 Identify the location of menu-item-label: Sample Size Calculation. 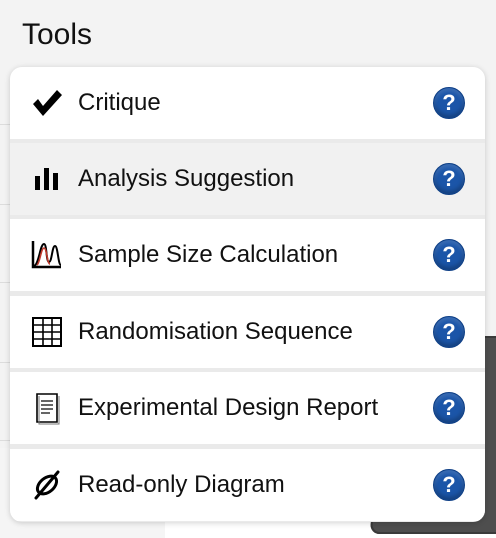
(208, 254).